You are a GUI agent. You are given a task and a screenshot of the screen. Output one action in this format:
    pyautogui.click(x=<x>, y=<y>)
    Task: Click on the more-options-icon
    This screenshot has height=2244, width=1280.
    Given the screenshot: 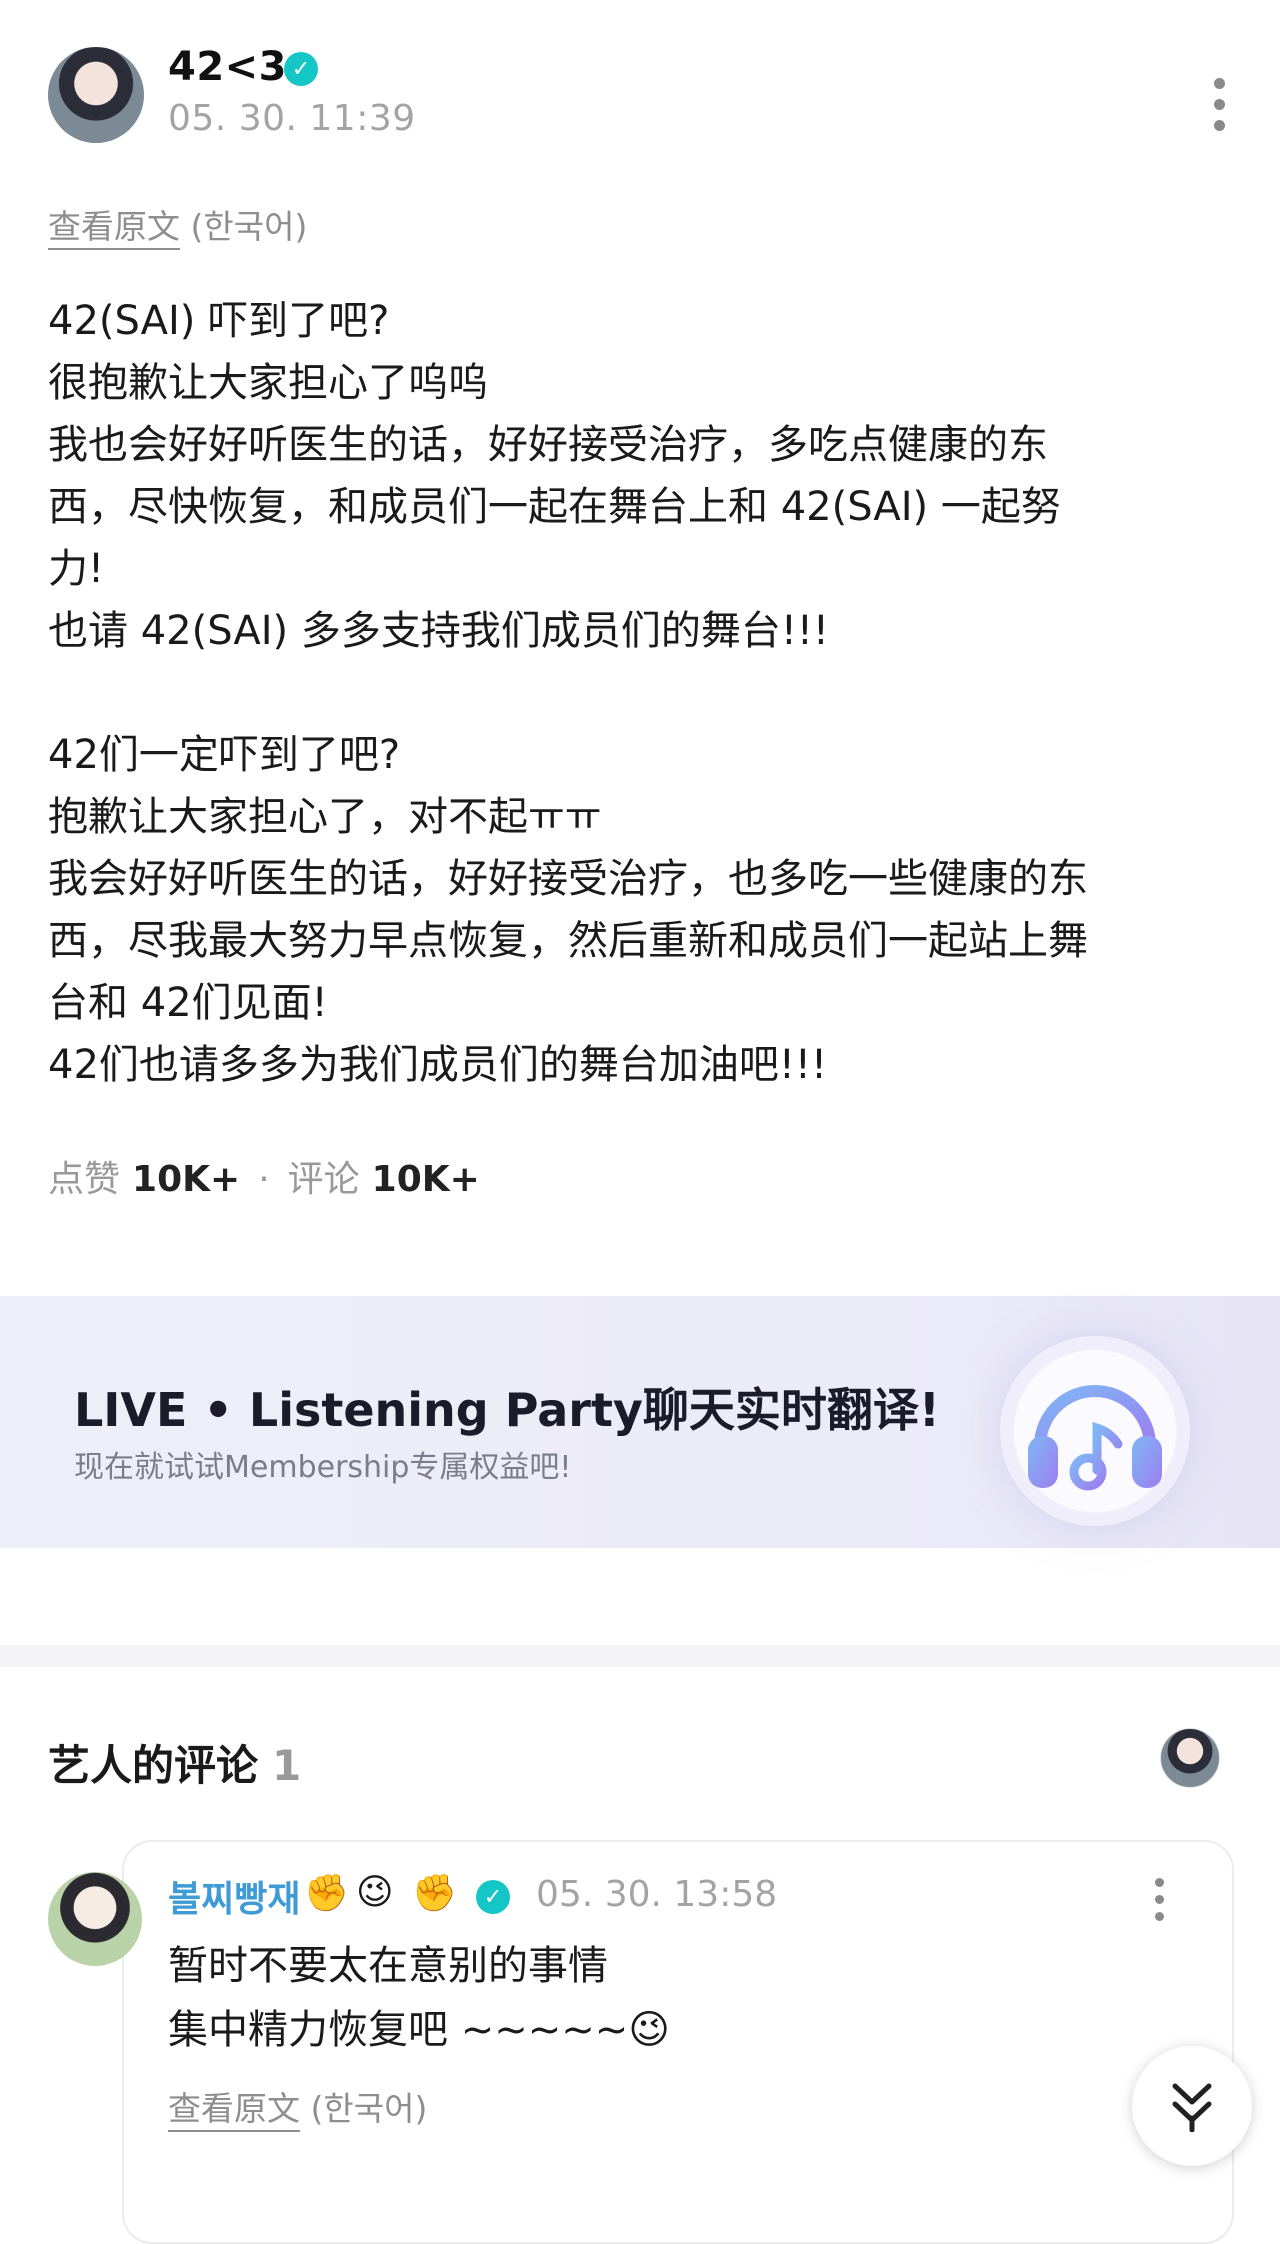 What is the action you would take?
    pyautogui.click(x=1219, y=104)
    